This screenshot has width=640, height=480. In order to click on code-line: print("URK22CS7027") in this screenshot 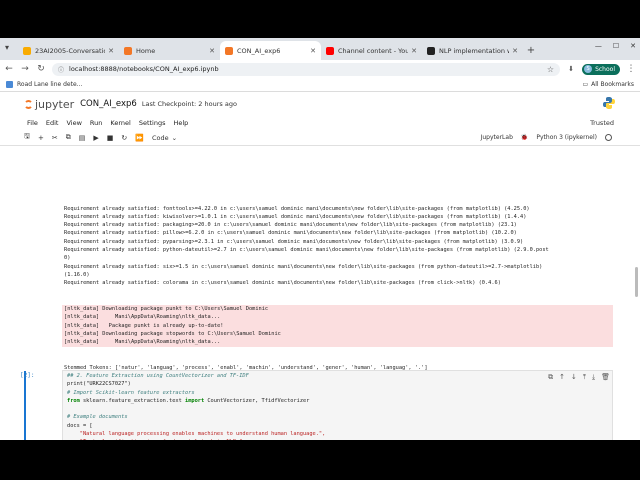, I will do `click(99, 384)`.